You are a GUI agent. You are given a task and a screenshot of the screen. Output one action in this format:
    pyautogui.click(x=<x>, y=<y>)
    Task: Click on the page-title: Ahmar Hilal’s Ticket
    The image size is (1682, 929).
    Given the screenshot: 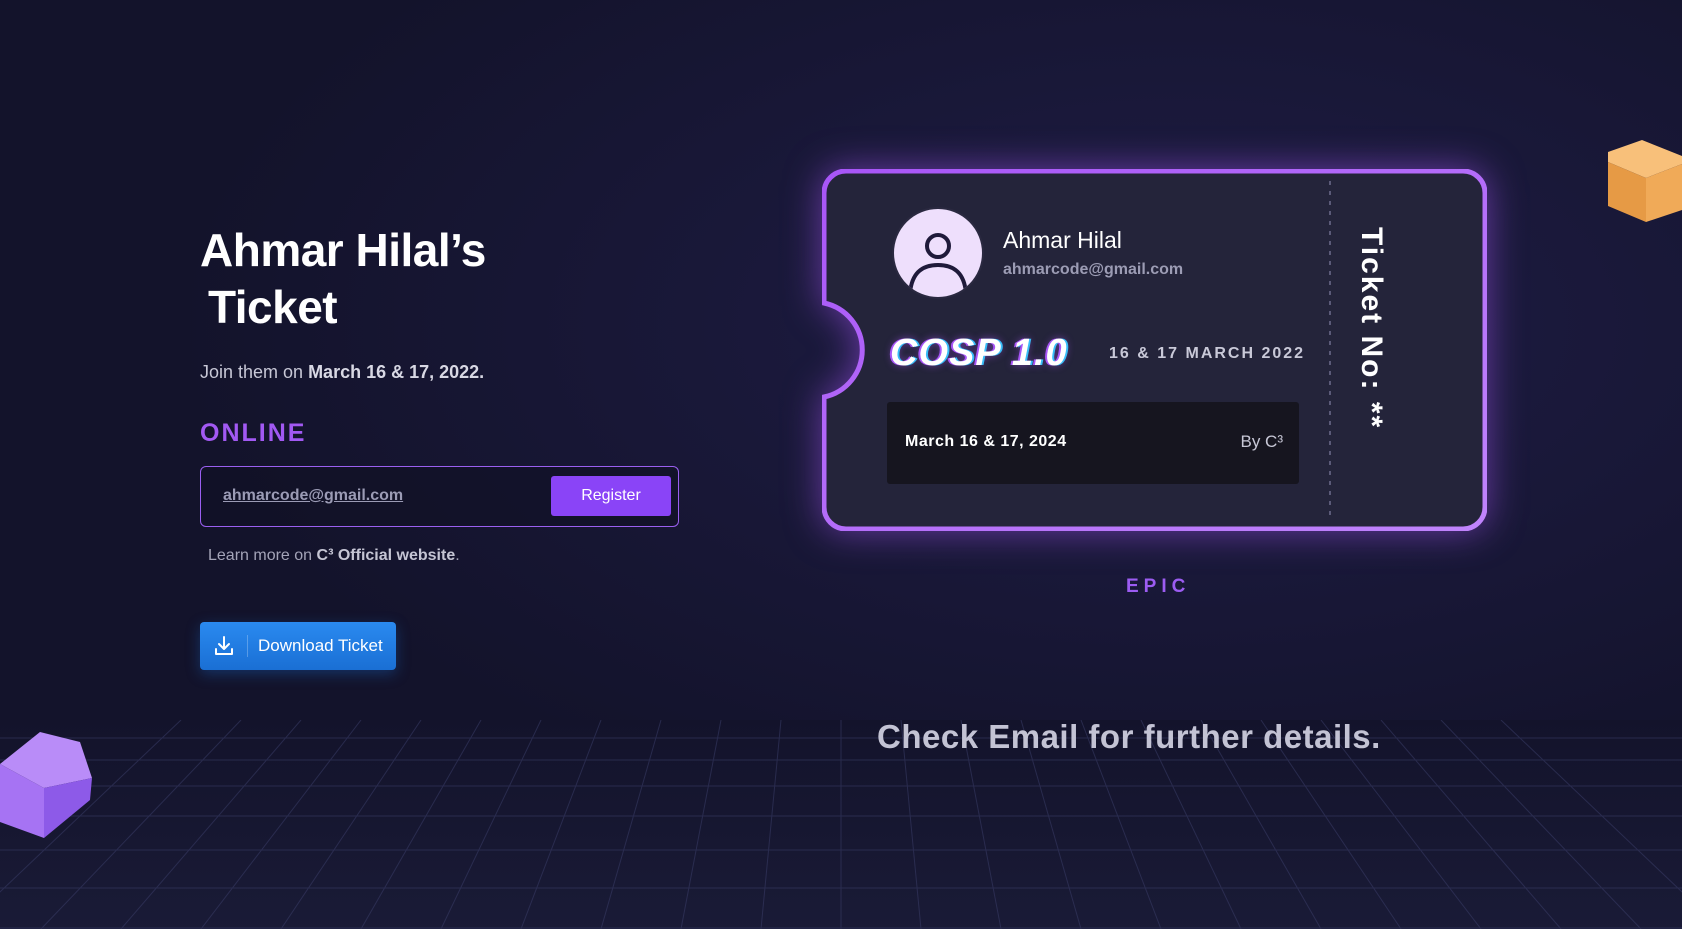 What is the action you would take?
    pyautogui.click(x=410, y=279)
    